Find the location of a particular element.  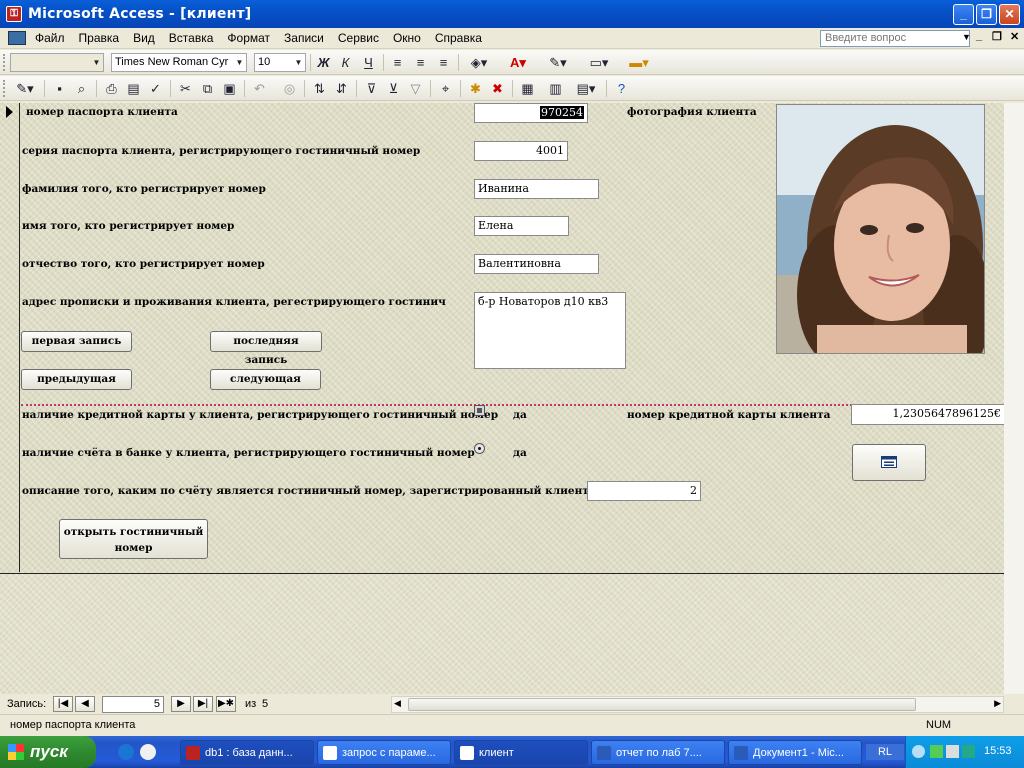

scroll-thumb is located at coordinates (662, 704).